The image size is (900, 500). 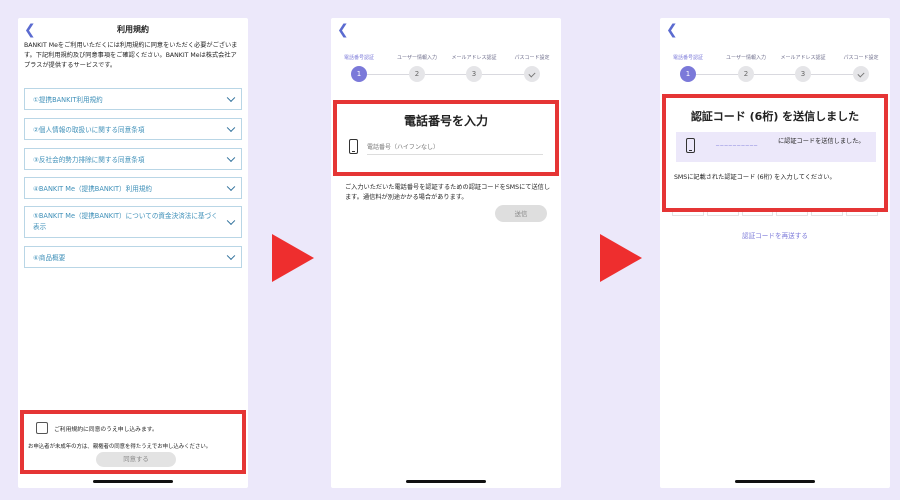 I want to click on terms-item-1: ①提携BANKIT利用規約, so click(x=133, y=99).